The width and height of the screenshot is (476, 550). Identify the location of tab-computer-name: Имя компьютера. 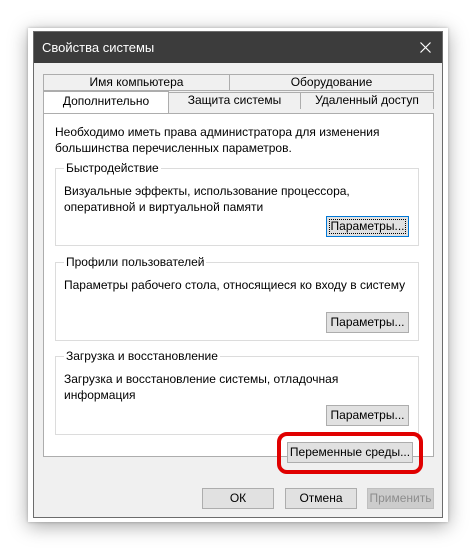
(136, 82).